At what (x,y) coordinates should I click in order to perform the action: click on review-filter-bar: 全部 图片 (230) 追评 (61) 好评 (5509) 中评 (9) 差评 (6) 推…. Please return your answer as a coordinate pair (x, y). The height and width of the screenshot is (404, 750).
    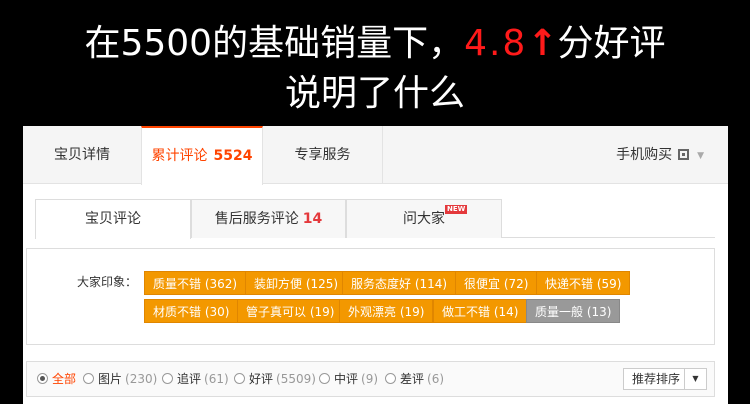
    Looking at the image, I should click on (370, 379).